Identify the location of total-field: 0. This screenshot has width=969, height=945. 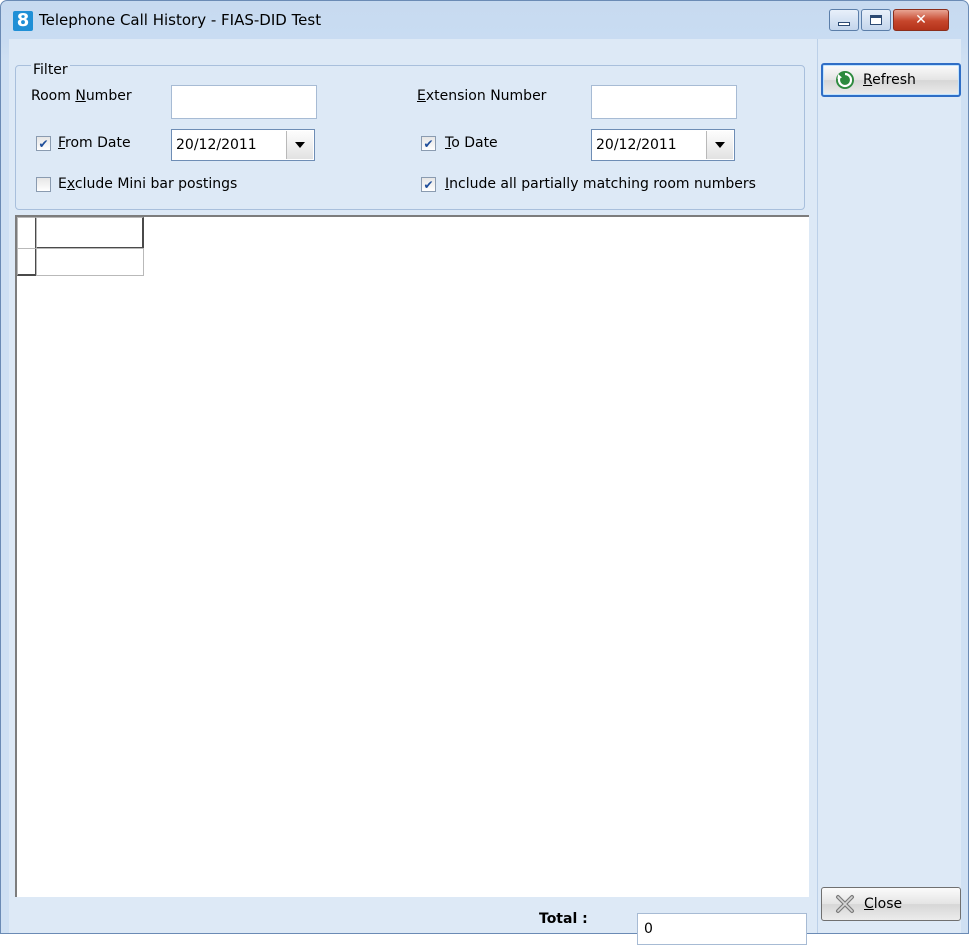
(722, 929).